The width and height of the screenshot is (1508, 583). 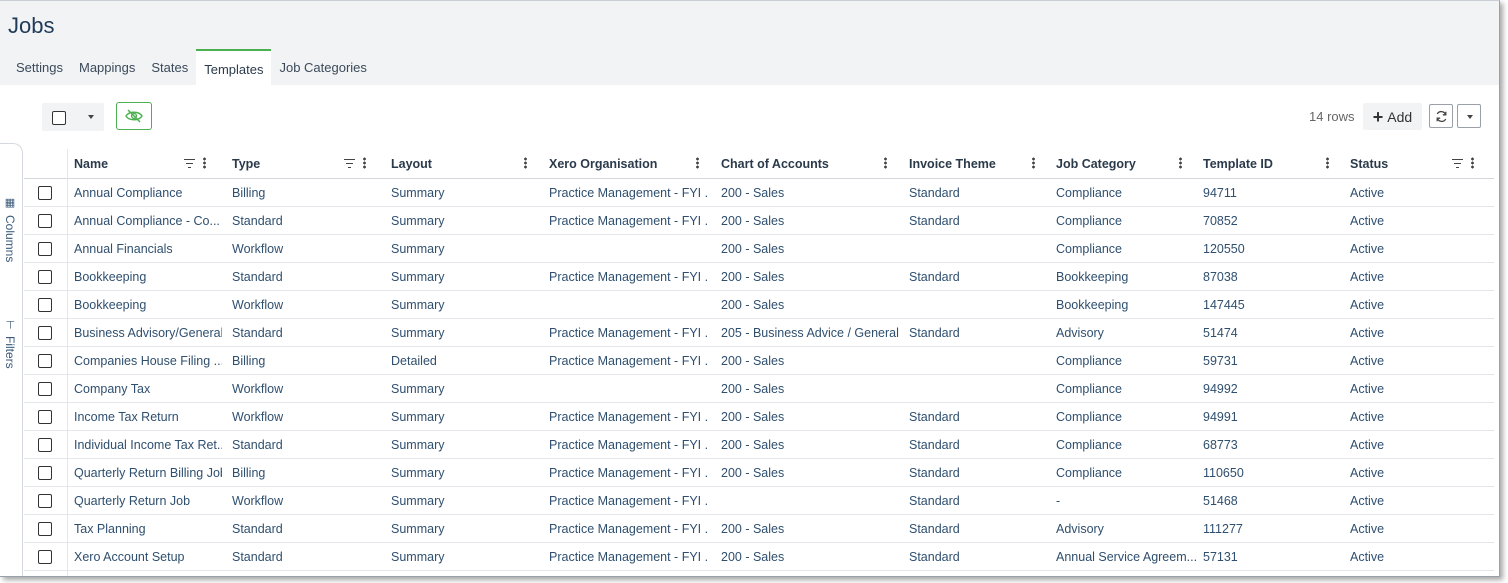 I want to click on cell-name: Business Advisory/General, so click(x=148, y=333).